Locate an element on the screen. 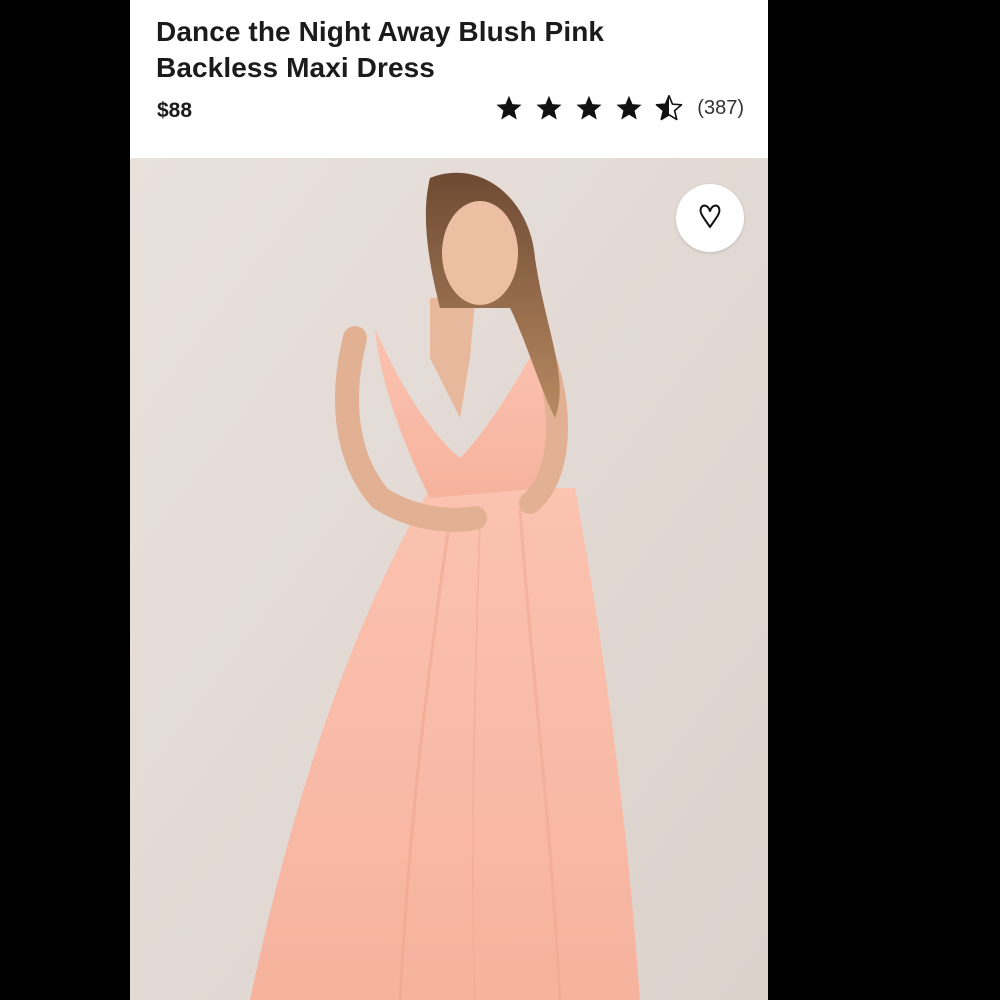 The width and height of the screenshot is (1000, 1000). heart-icon is located at coordinates (710, 218).